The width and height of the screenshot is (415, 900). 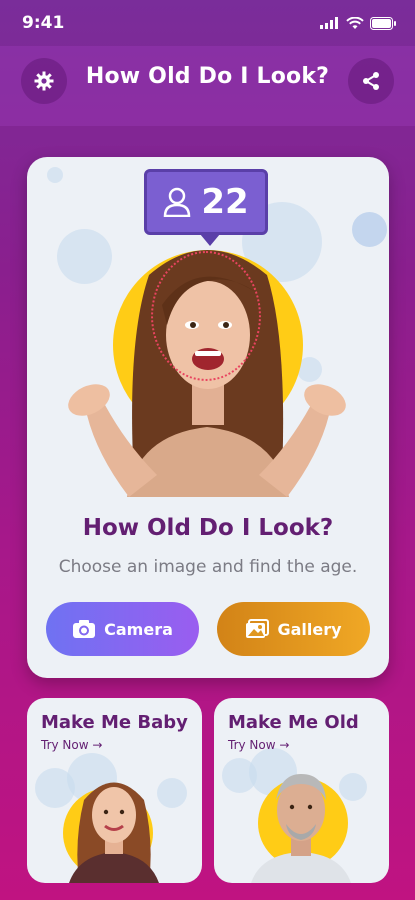 I want to click on status-bar: 9:41, so click(x=207, y=23).